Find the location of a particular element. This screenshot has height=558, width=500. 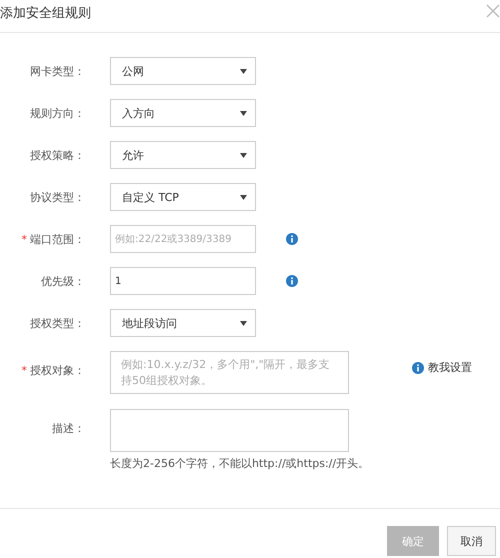

select-field: 允许 is located at coordinates (183, 155).